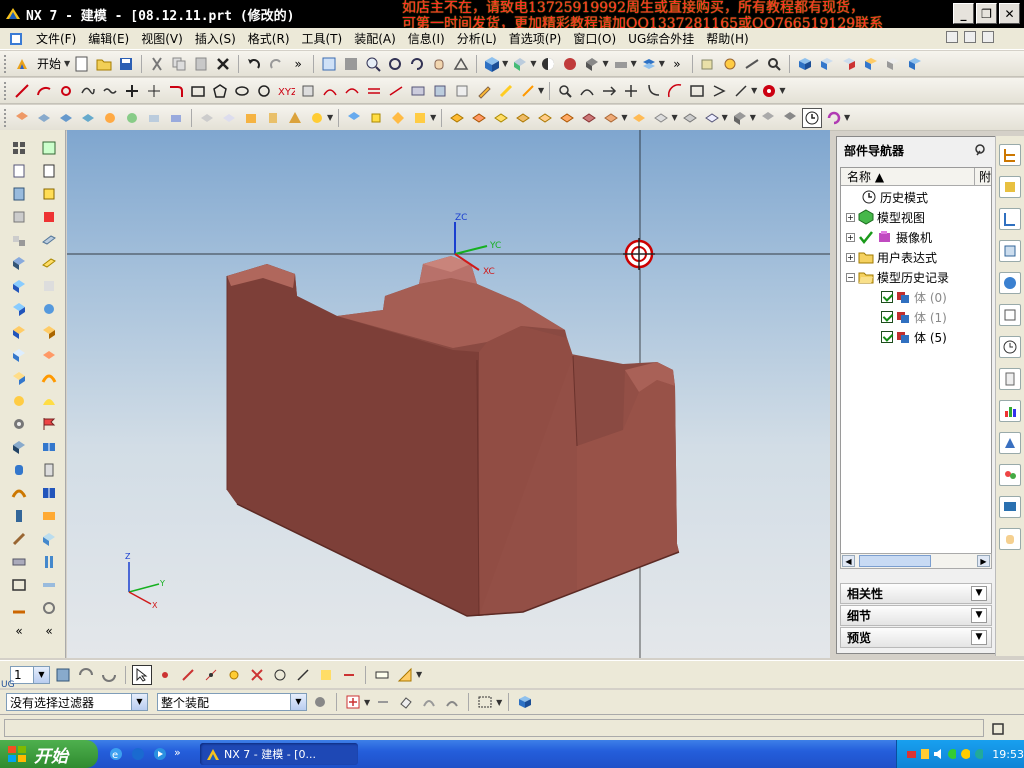 This screenshot has width=1024, height=768. Describe the element at coordinates (535, 38) in the screenshot. I see `menu-preferences: 首选项(P)` at that location.